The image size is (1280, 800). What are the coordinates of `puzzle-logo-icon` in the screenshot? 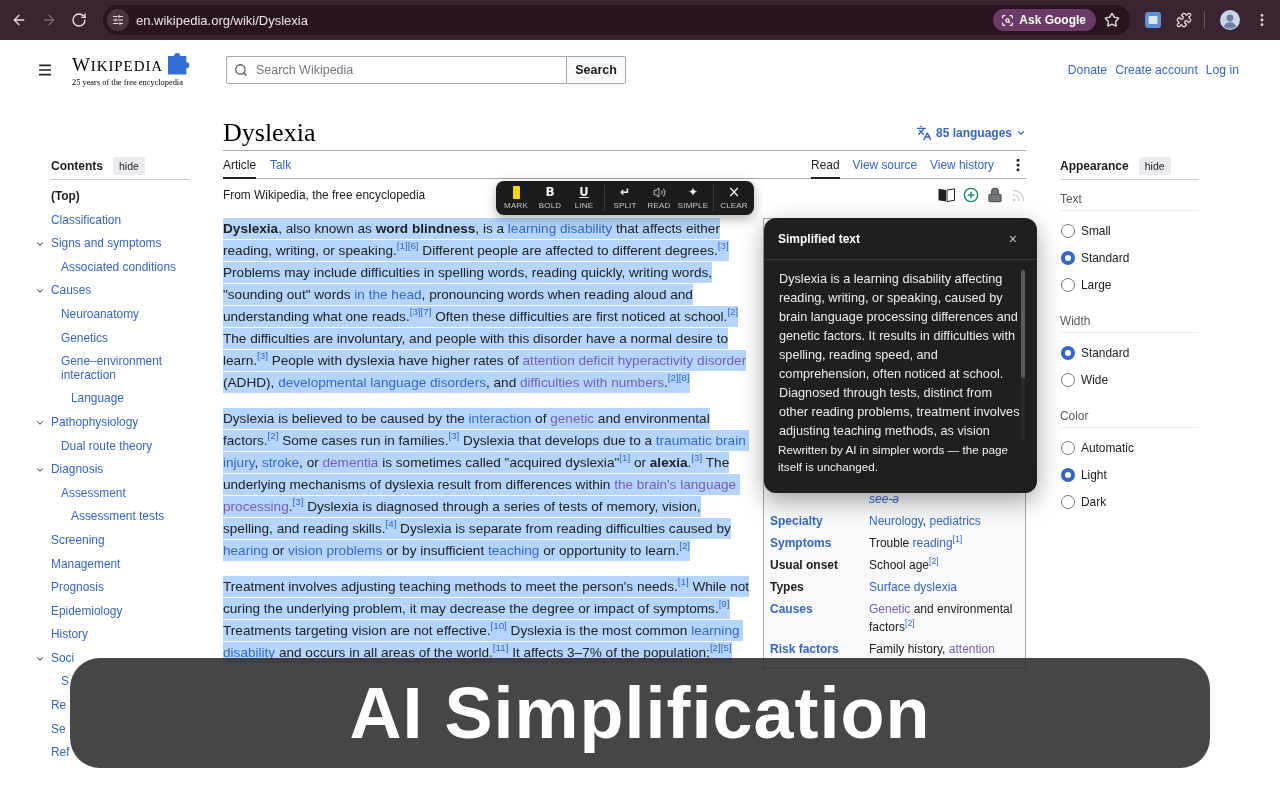 It's located at (179, 64).